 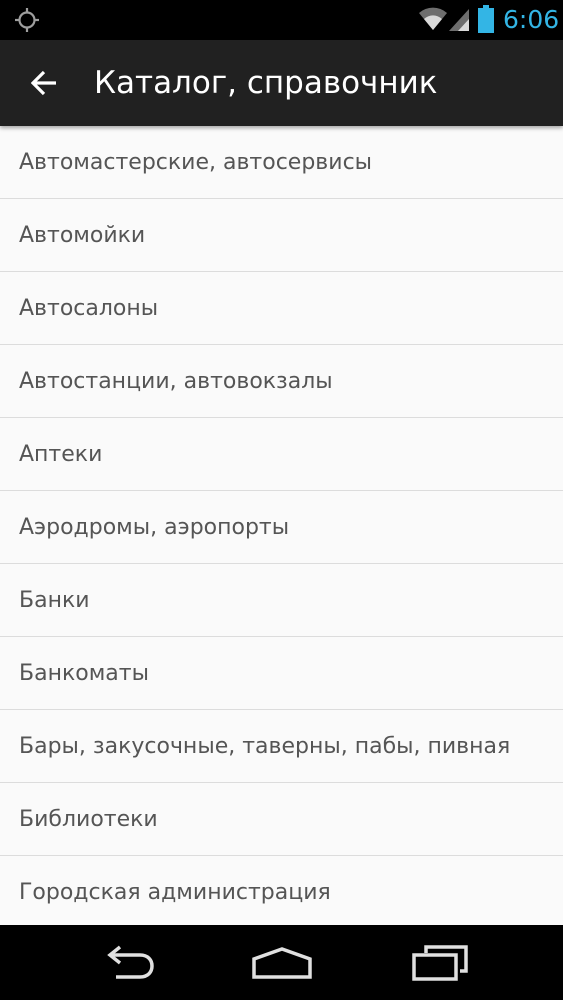 I want to click on nav-home-button, so click(x=282, y=963).